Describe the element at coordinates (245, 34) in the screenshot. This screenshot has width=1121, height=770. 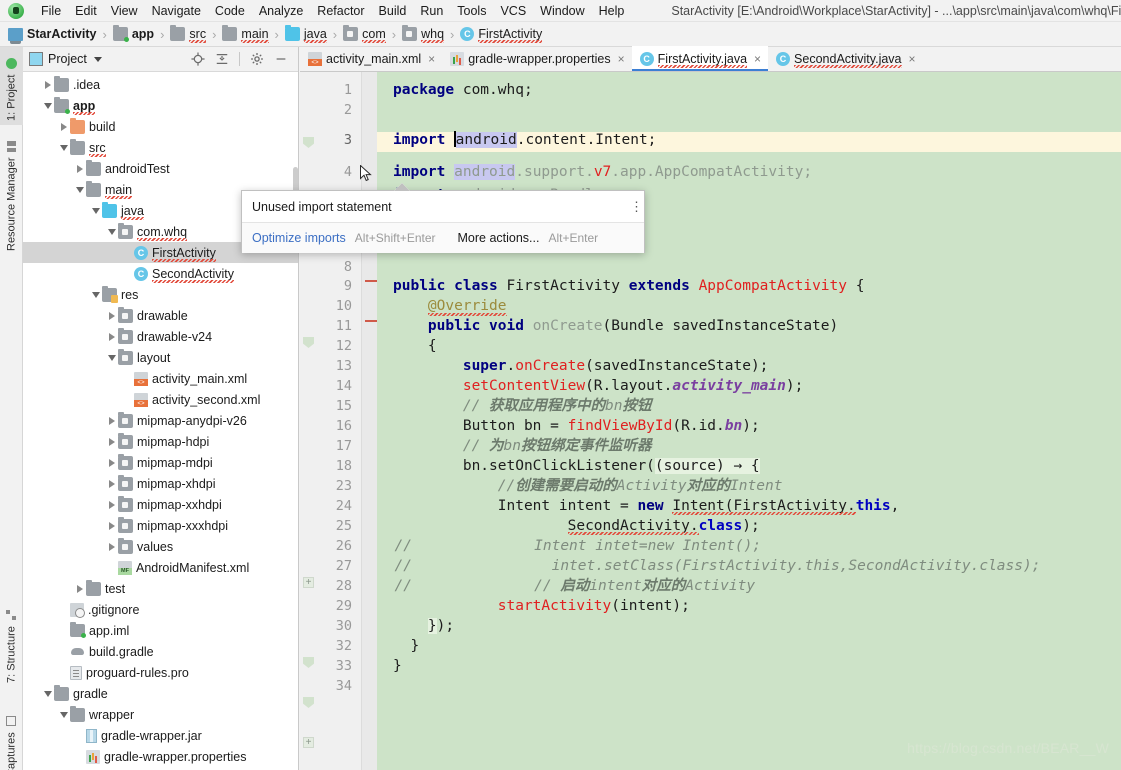
I see `breadcrumb-item-main: main` at that location.